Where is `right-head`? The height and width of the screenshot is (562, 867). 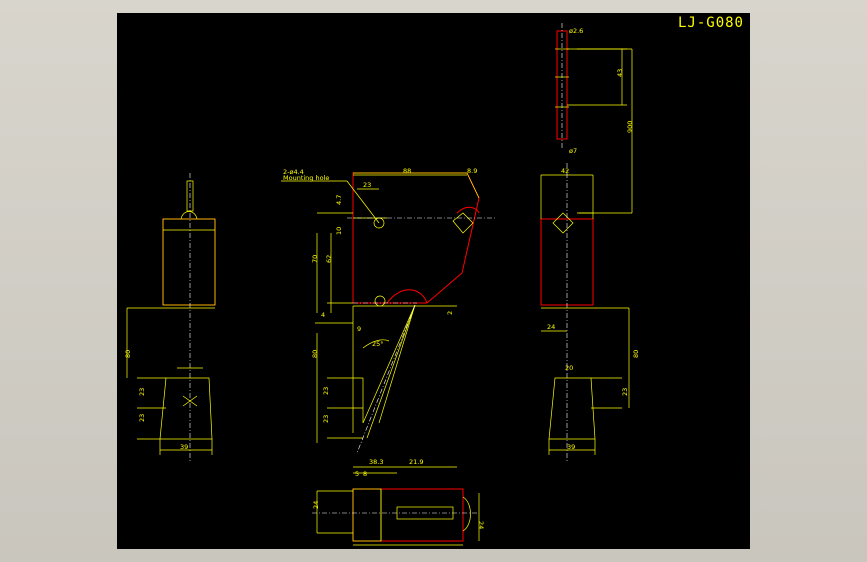
right-head is located at coordinates (572, 408).